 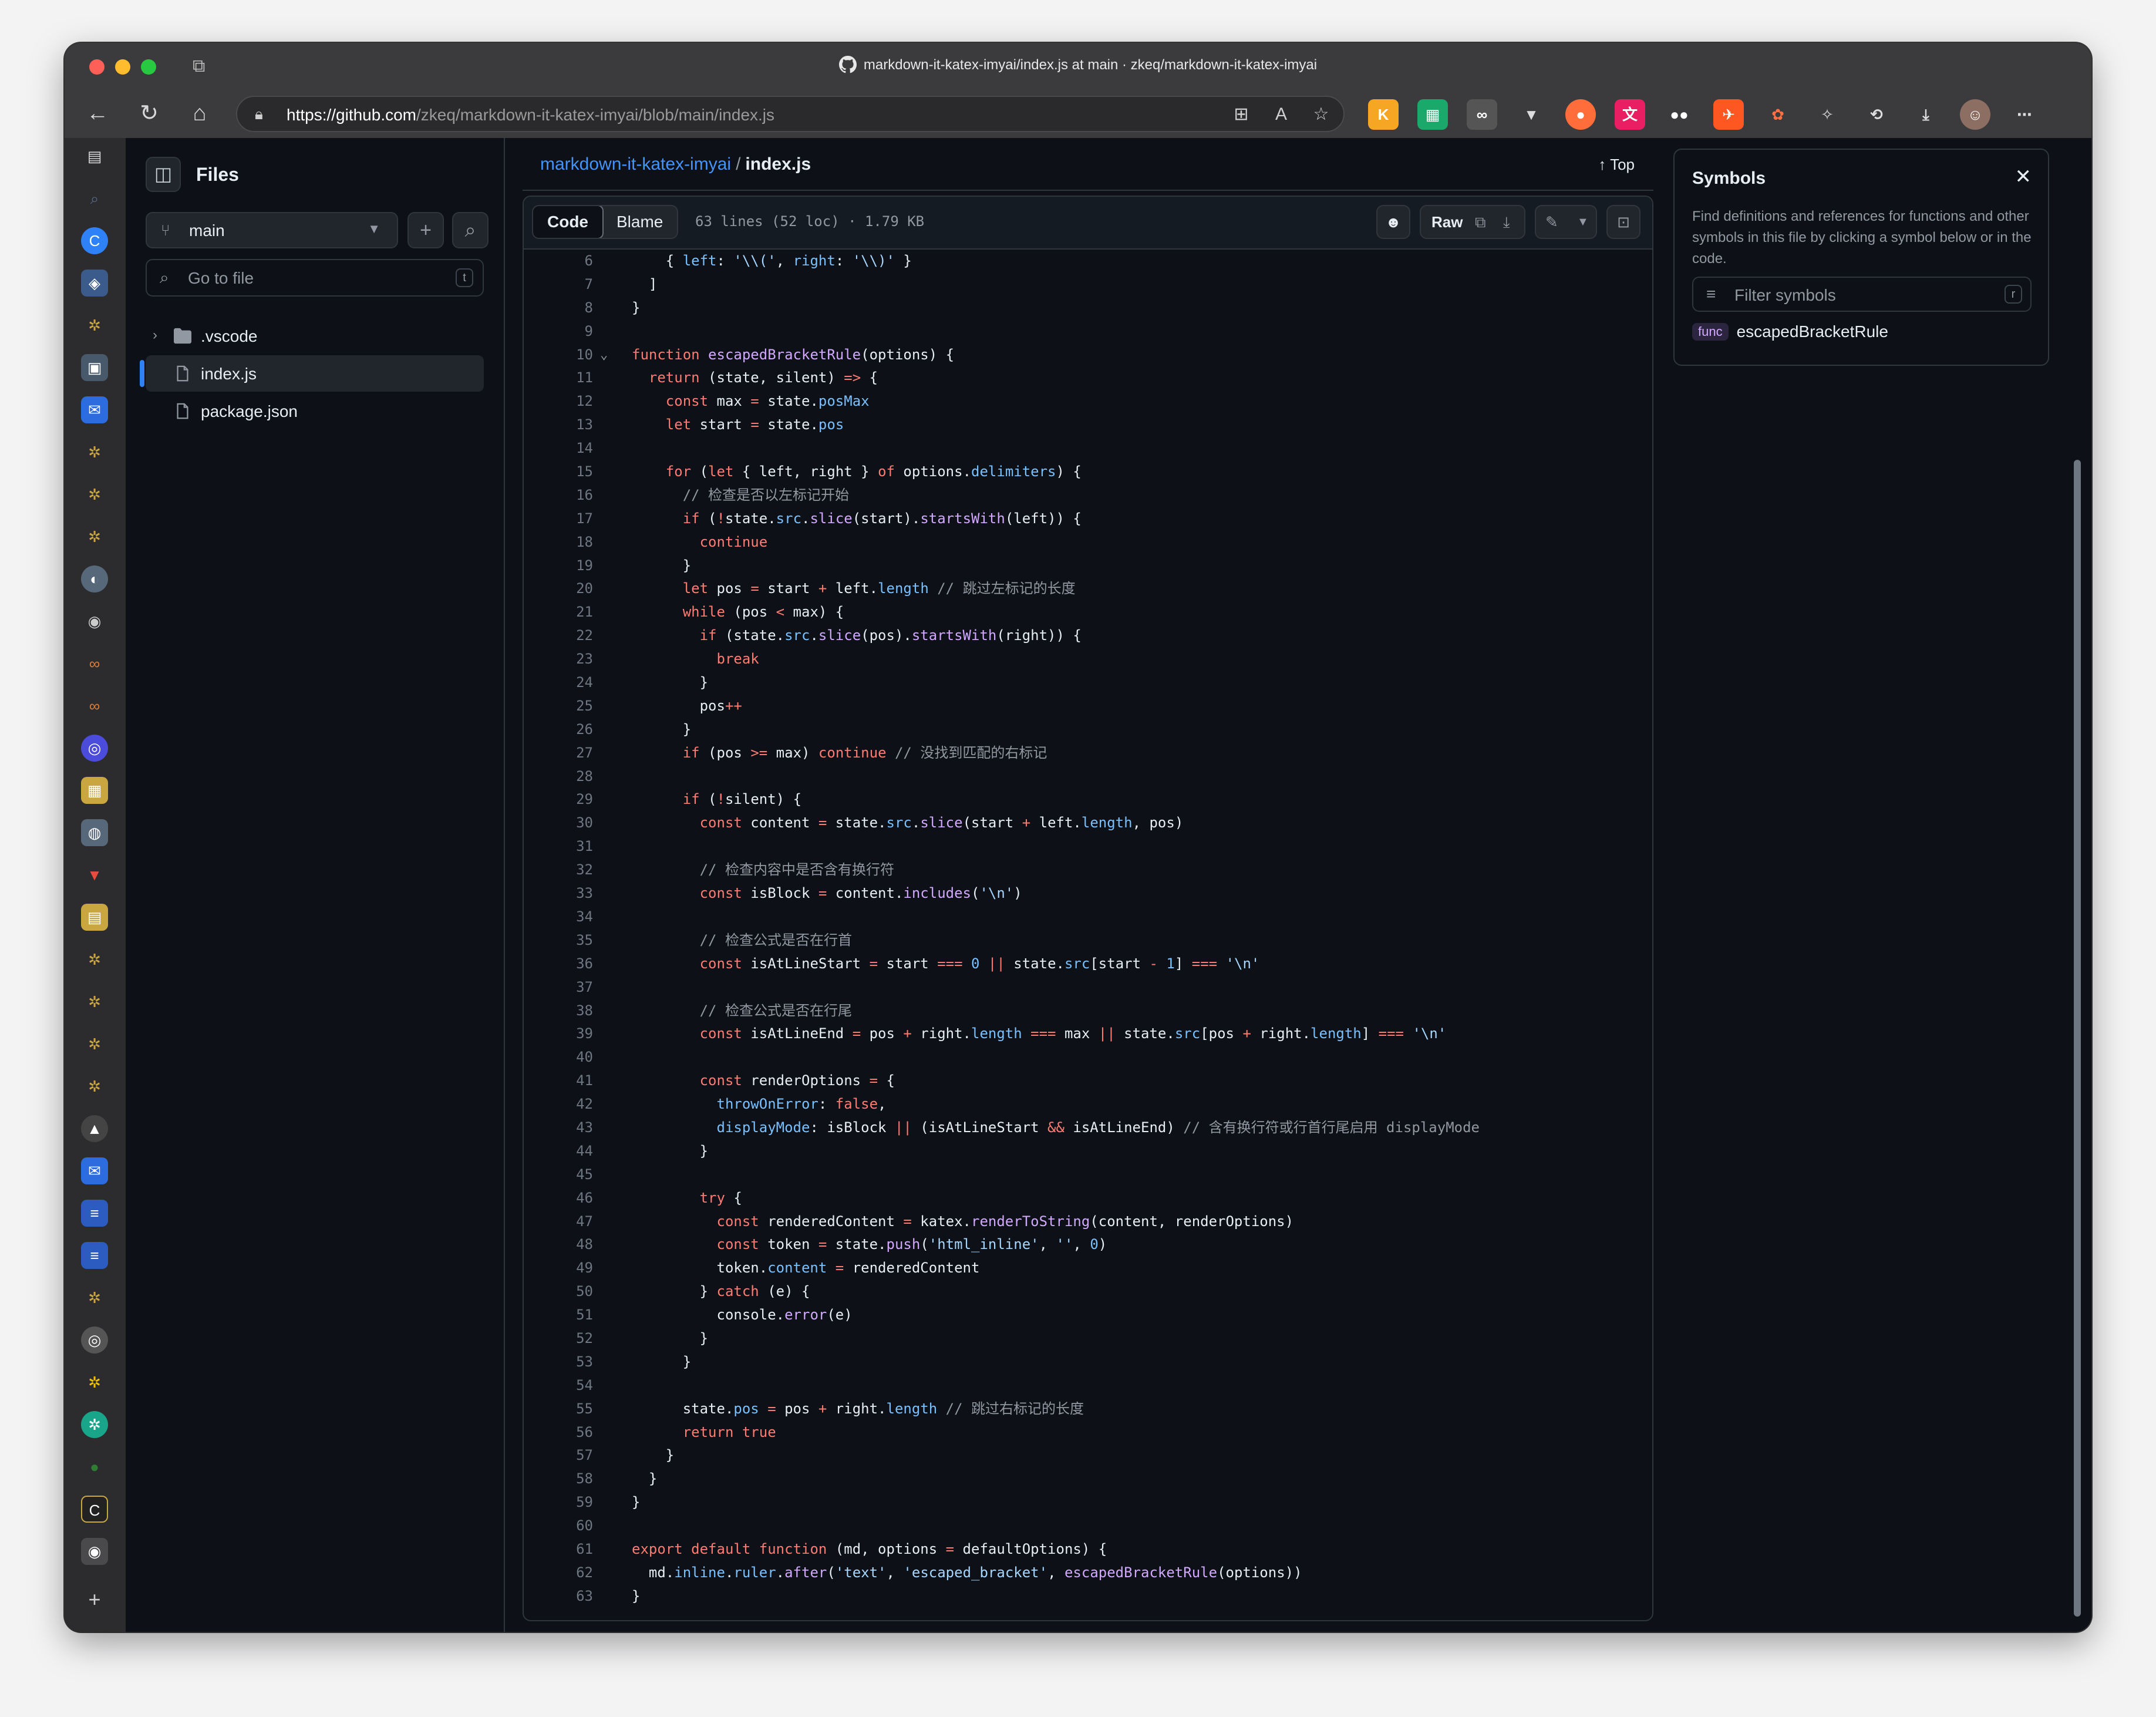 I want to click on line-number: 17, so click(x=558, y=519).